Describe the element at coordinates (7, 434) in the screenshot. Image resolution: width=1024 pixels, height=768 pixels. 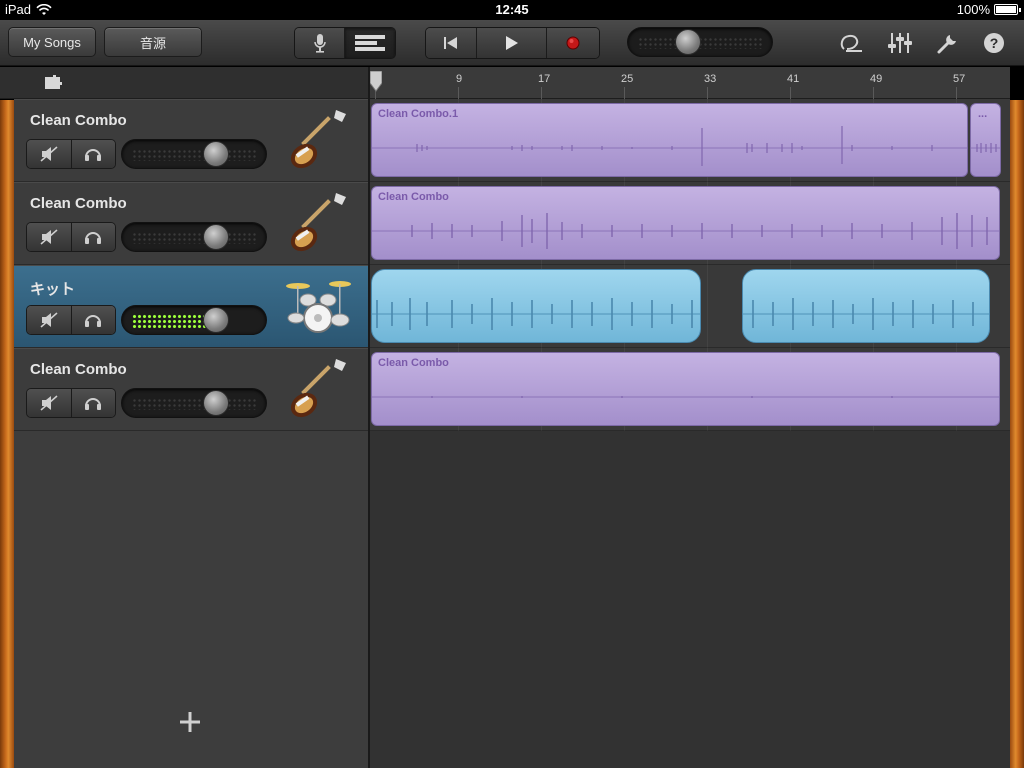
I see `left-wood-panel` at that location.